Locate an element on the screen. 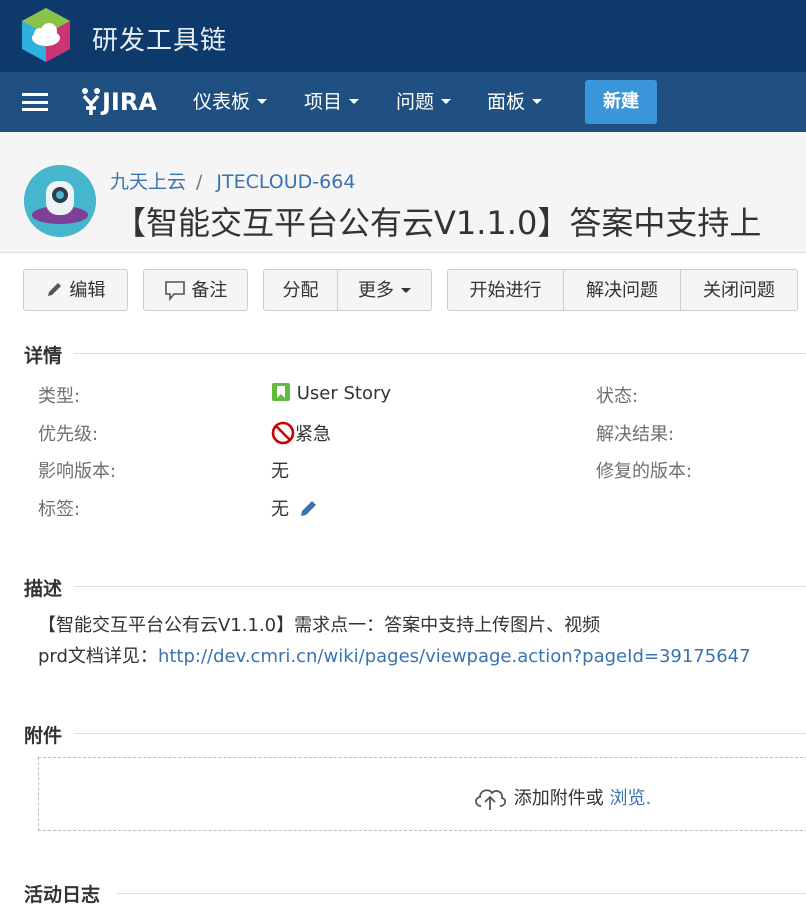  nav-issues: 问题 is located at coordinates (424, 102).